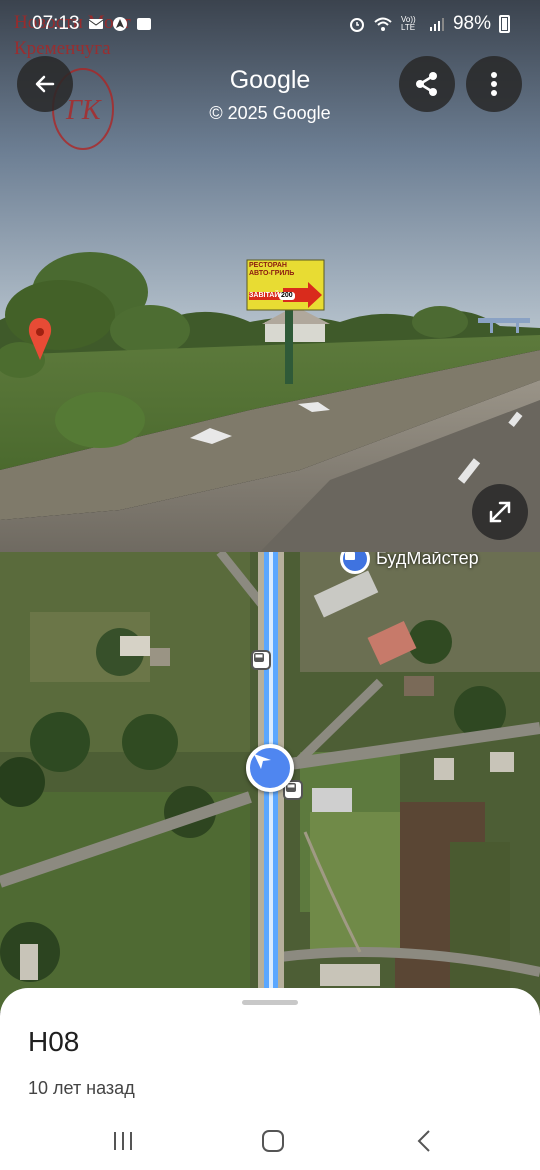 This screenshot has width=540, height=1170. I want to click on billboard-sign: 200, so click(287, 296).